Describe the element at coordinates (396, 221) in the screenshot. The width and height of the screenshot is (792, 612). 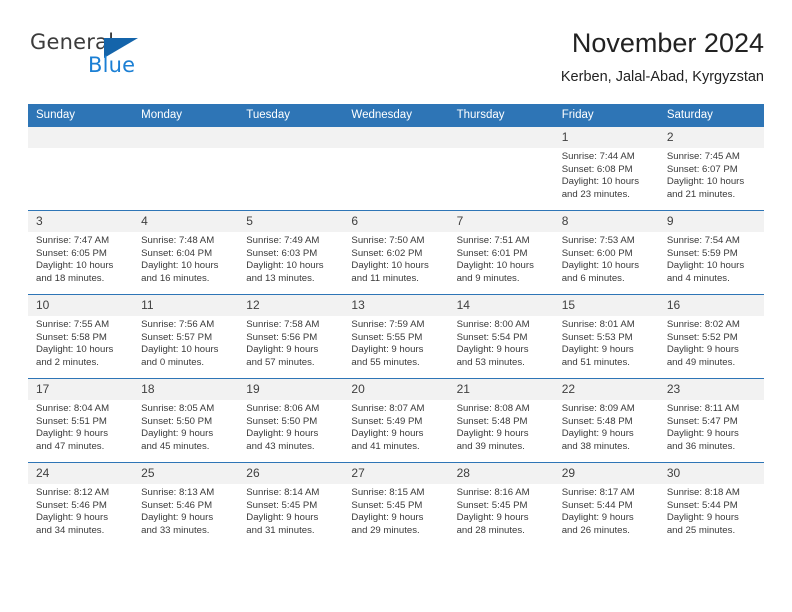
I see `day-number: 6` at that location.